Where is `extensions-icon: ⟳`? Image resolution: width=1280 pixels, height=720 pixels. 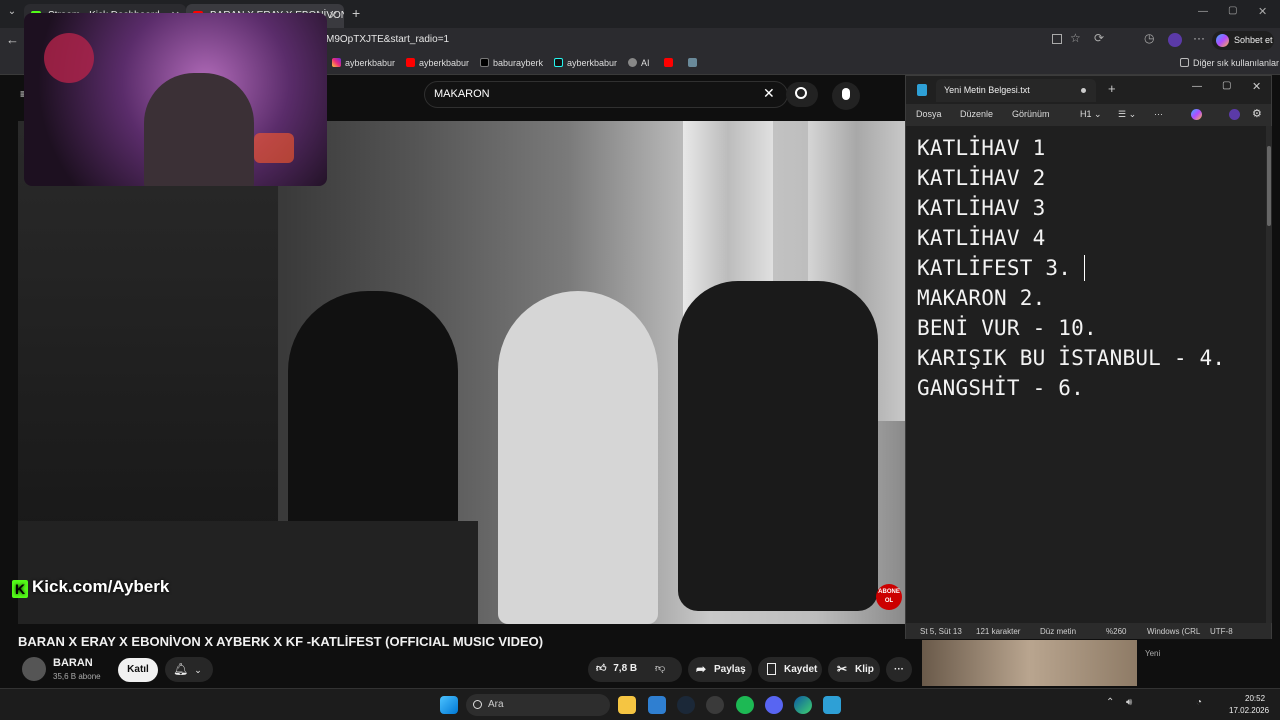
extensions-icon: ⟳ is located at coordinates (1099, 38).